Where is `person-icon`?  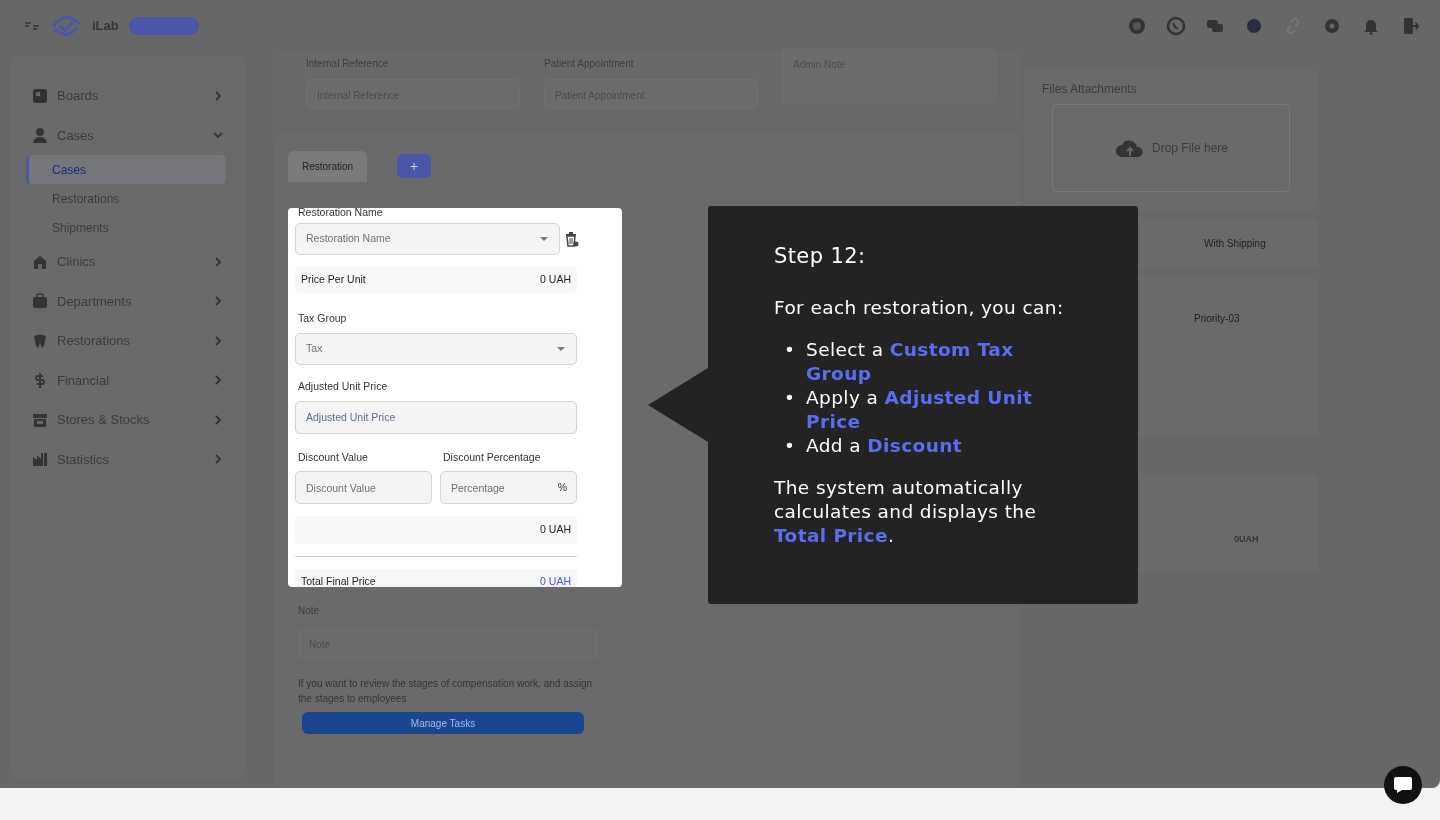
person-icon is located at coordinates (40, 135).